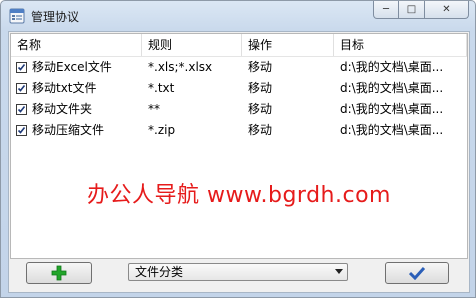  I want to click on list-header: 名称 规则 操作 目标, so click(239, 45).